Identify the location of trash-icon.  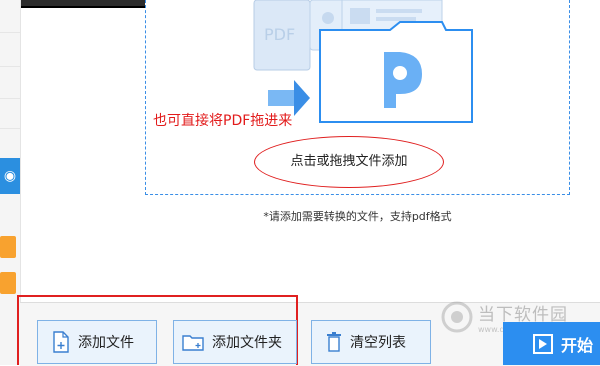
(334, 342).